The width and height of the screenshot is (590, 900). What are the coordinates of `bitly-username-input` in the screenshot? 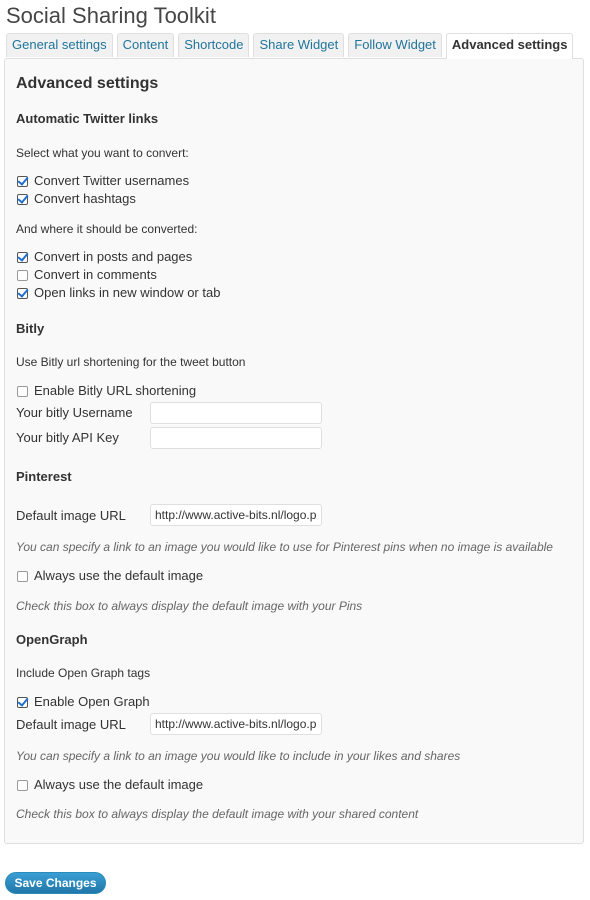 It's located at (236, 413).